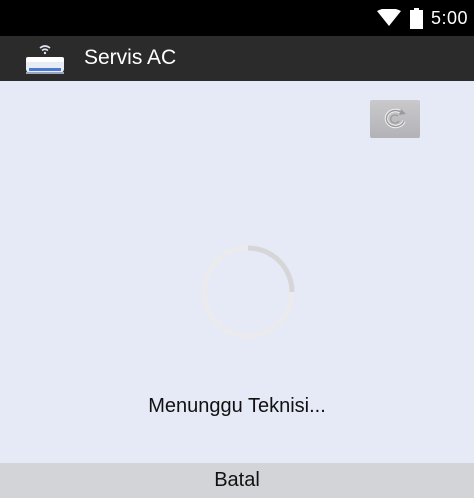 The width and height of the screenshot is (474, 498). I want to click on refresh-icon, so click(395, 118).